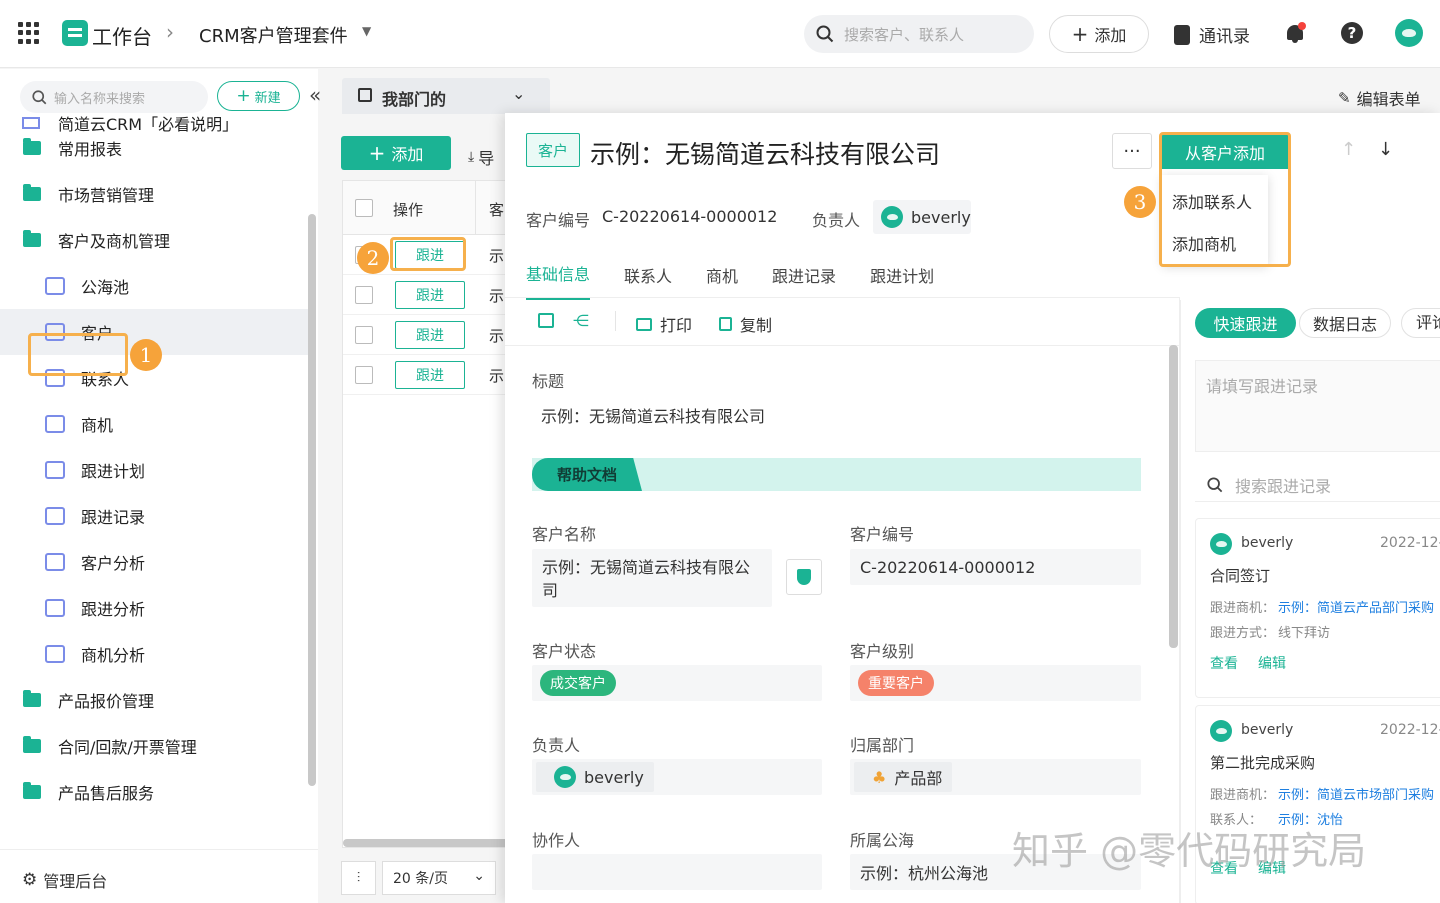 Image resolution: width=1440 pixels, height=903 pixels. What do you see at coordinates (1345, 323) in the screenshot?
I see `tab-data-log: 数据日志` at bounding box center [1345, 323].